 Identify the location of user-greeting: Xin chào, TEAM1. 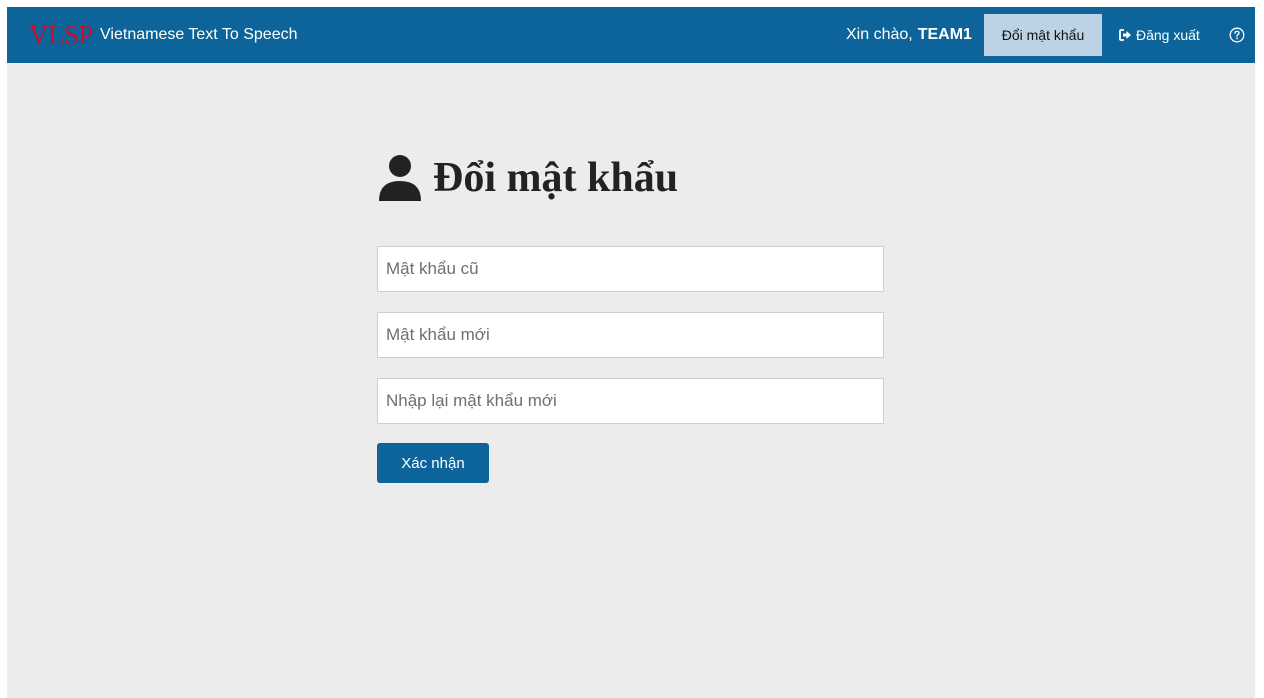
(909, 35).